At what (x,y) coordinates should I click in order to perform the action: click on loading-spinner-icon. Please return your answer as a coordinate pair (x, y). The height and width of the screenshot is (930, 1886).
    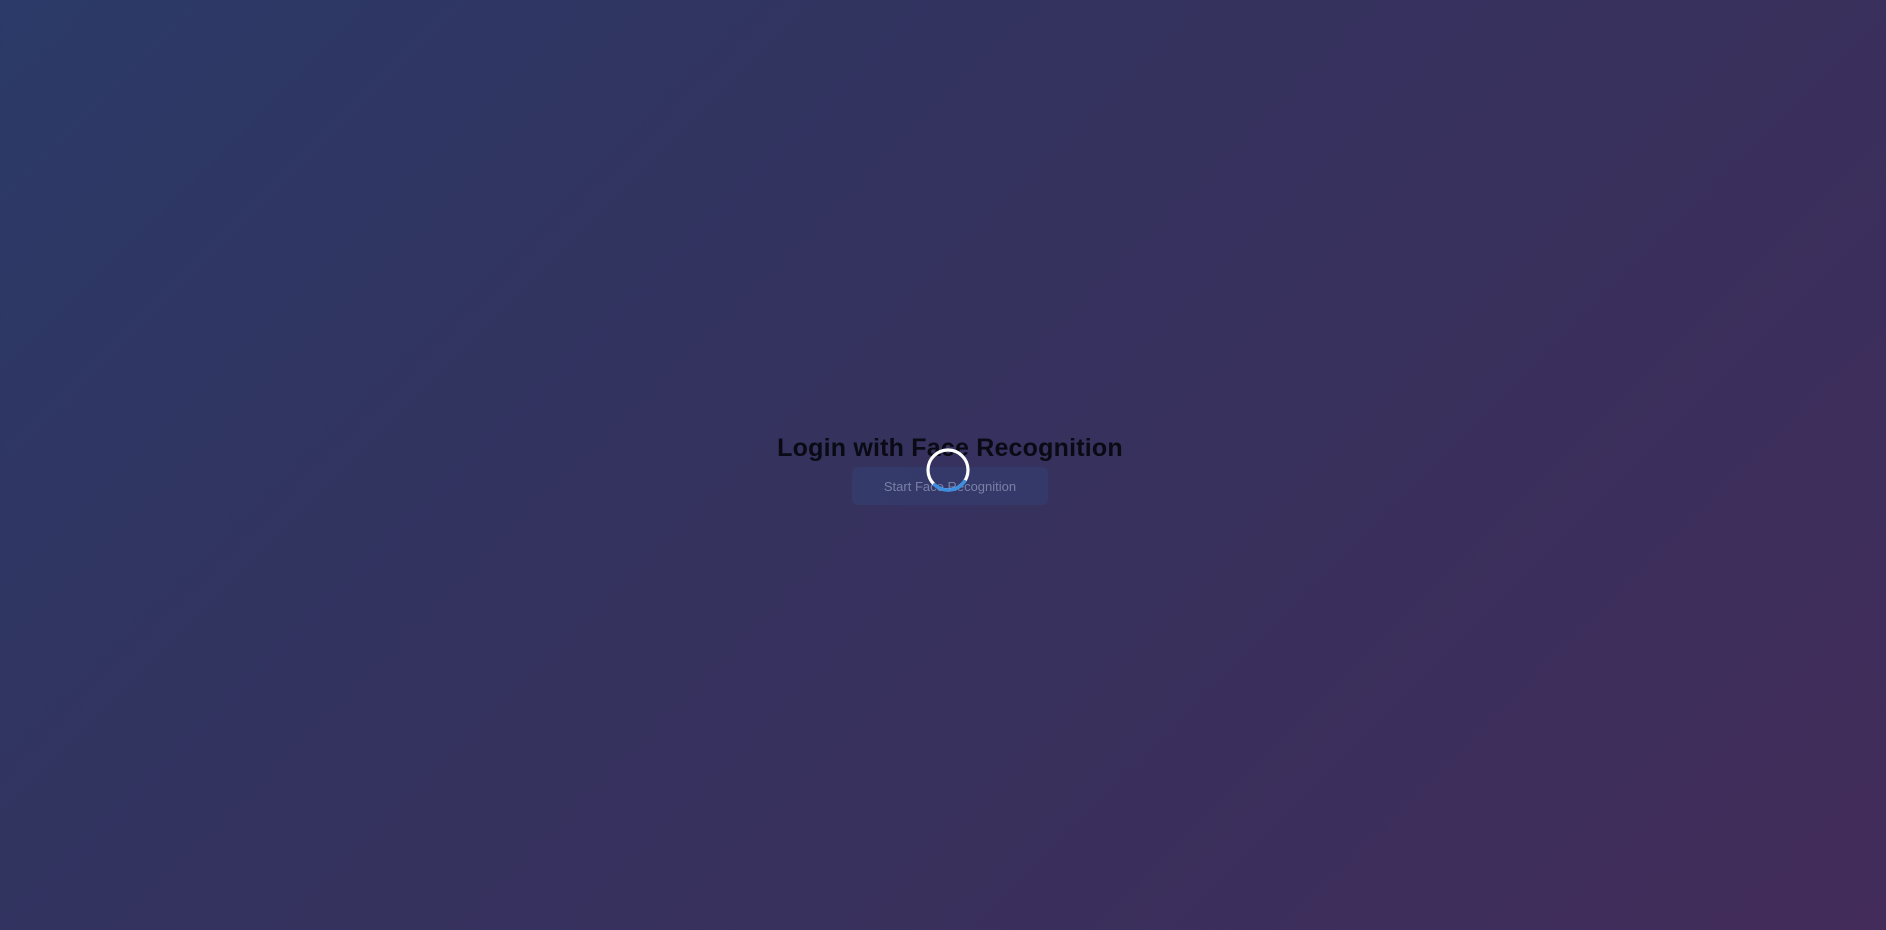
    Looking at the image, I should click on (948, 470).